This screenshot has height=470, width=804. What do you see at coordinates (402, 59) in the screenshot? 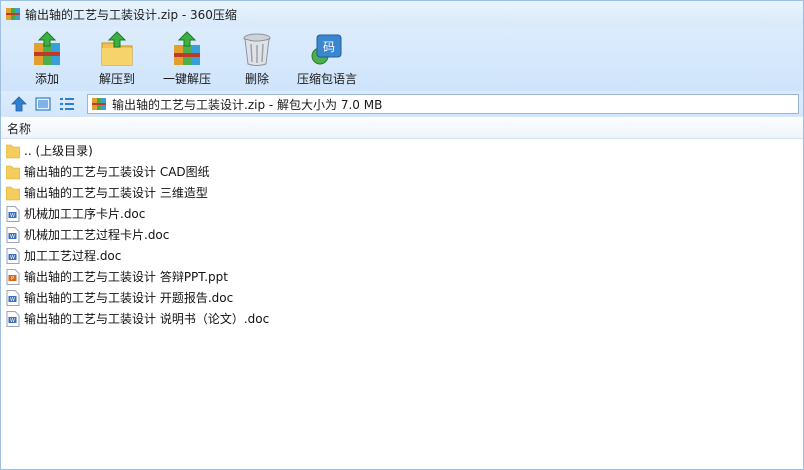
I see `main-toolbar: 添加 解压到 一键解压 删除 码 压缩包语言` at bounding box center [402, 59].